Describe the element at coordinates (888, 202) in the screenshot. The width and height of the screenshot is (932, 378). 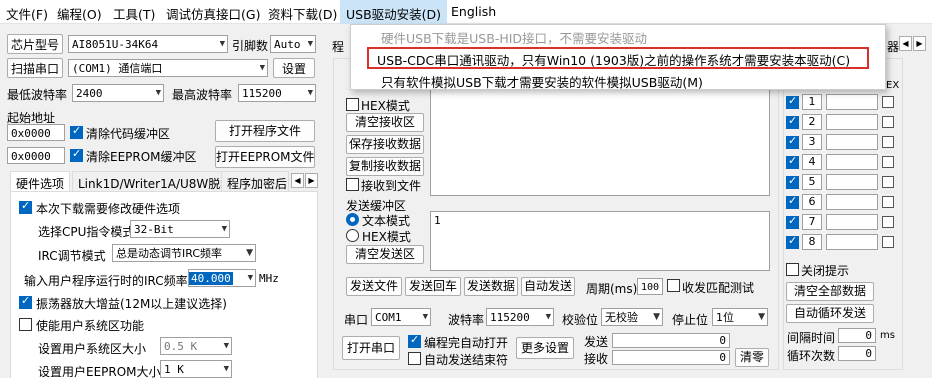
I see `row6-hex-checkbox` at that location.